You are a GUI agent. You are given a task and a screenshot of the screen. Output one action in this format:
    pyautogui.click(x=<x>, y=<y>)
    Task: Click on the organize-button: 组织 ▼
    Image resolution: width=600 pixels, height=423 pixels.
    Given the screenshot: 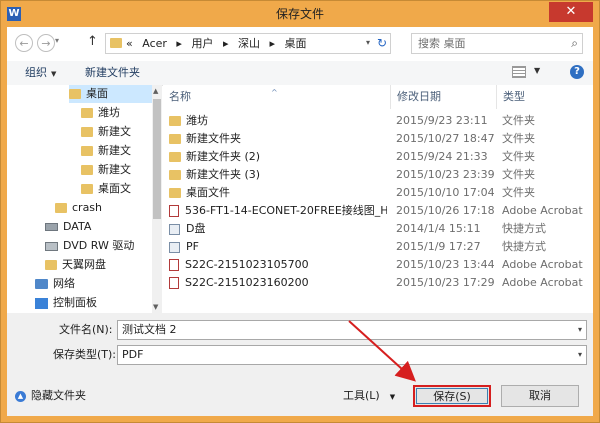 What is the action you would take?
    pyautogui.click(x=40, y=73)
    